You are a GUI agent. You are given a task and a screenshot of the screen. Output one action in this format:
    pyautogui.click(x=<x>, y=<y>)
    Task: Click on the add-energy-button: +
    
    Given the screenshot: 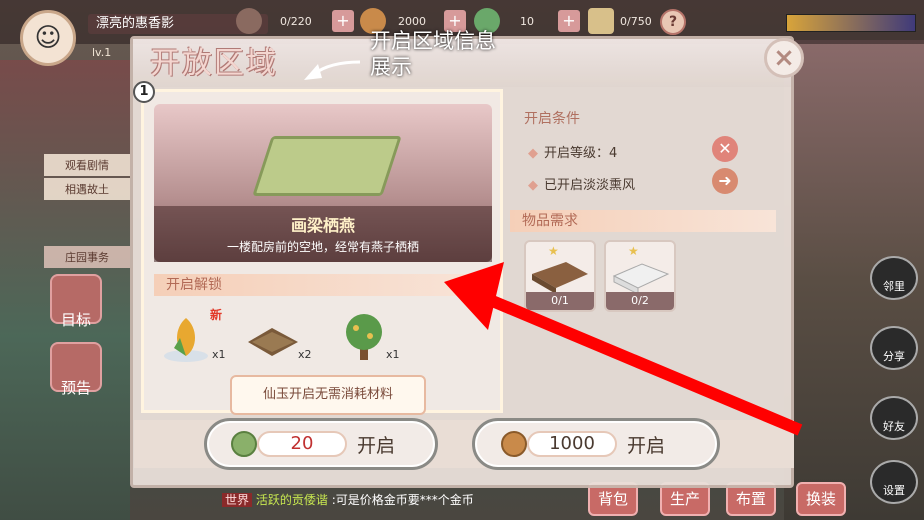 What is the action you would take?
    pyautogui.click(x=343, y=21)
    